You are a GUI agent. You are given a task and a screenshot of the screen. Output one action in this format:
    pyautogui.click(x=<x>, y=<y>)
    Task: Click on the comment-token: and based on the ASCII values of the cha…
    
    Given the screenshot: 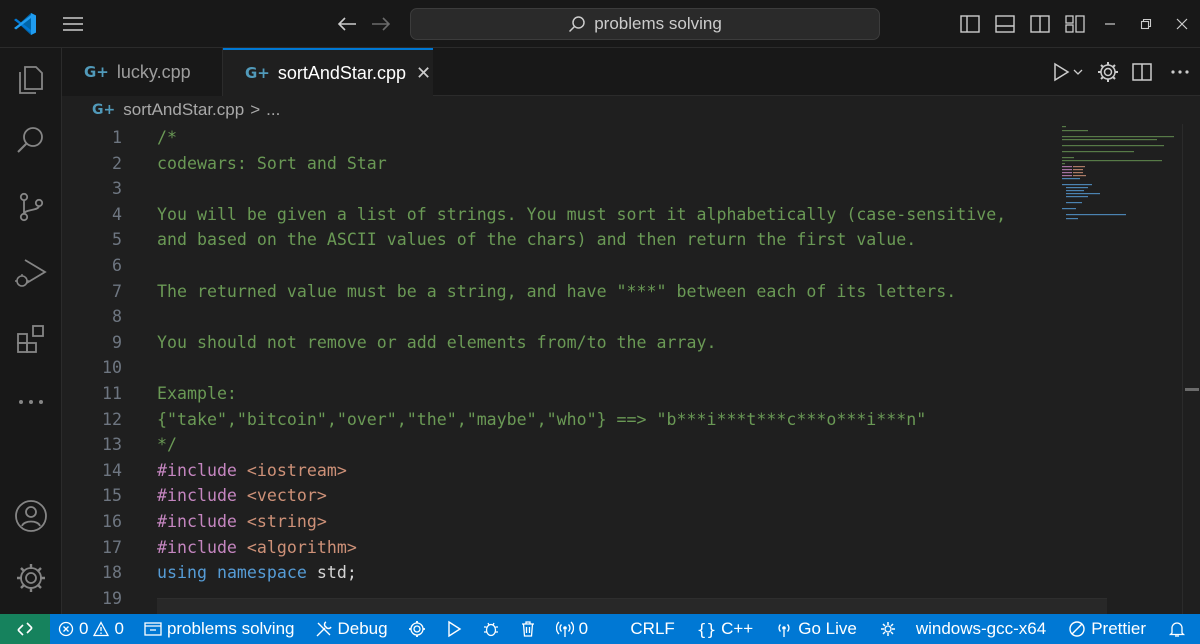 What is the action you would take?
    pyautogui.click(x=537, y=240)
    